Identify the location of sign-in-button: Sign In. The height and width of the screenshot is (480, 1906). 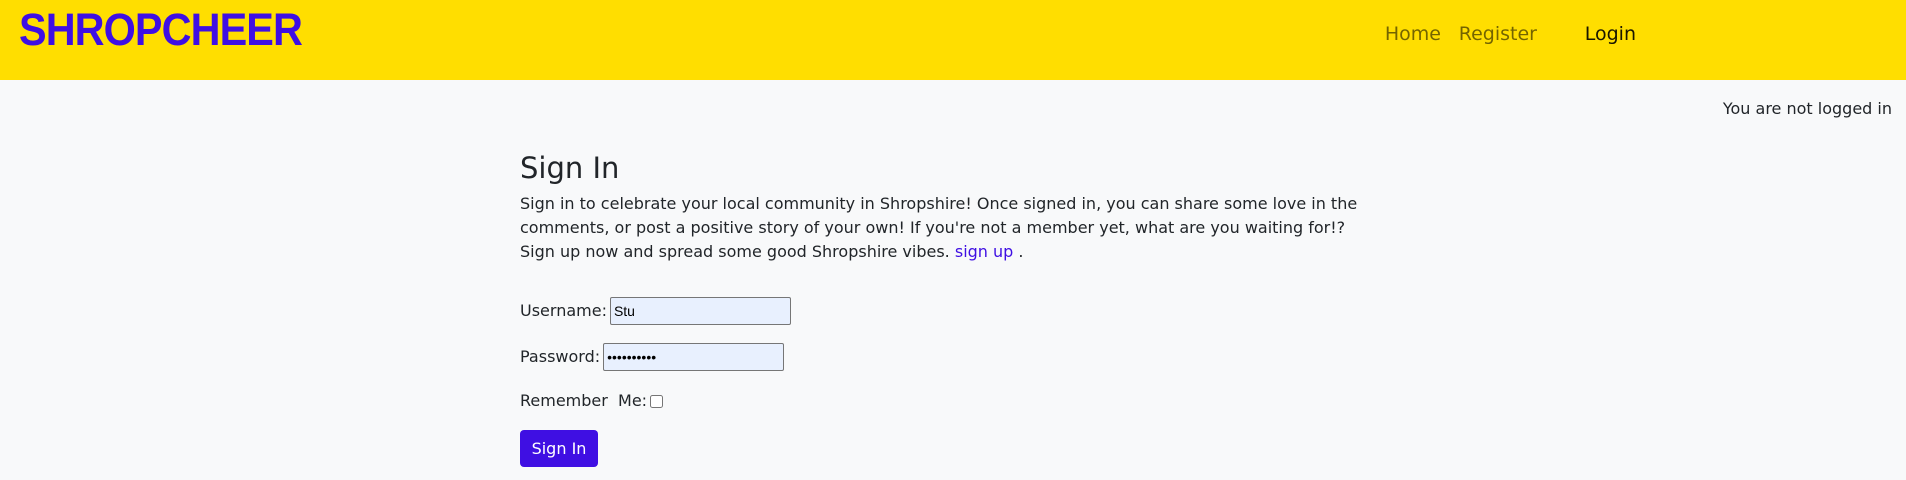
(559, 448).